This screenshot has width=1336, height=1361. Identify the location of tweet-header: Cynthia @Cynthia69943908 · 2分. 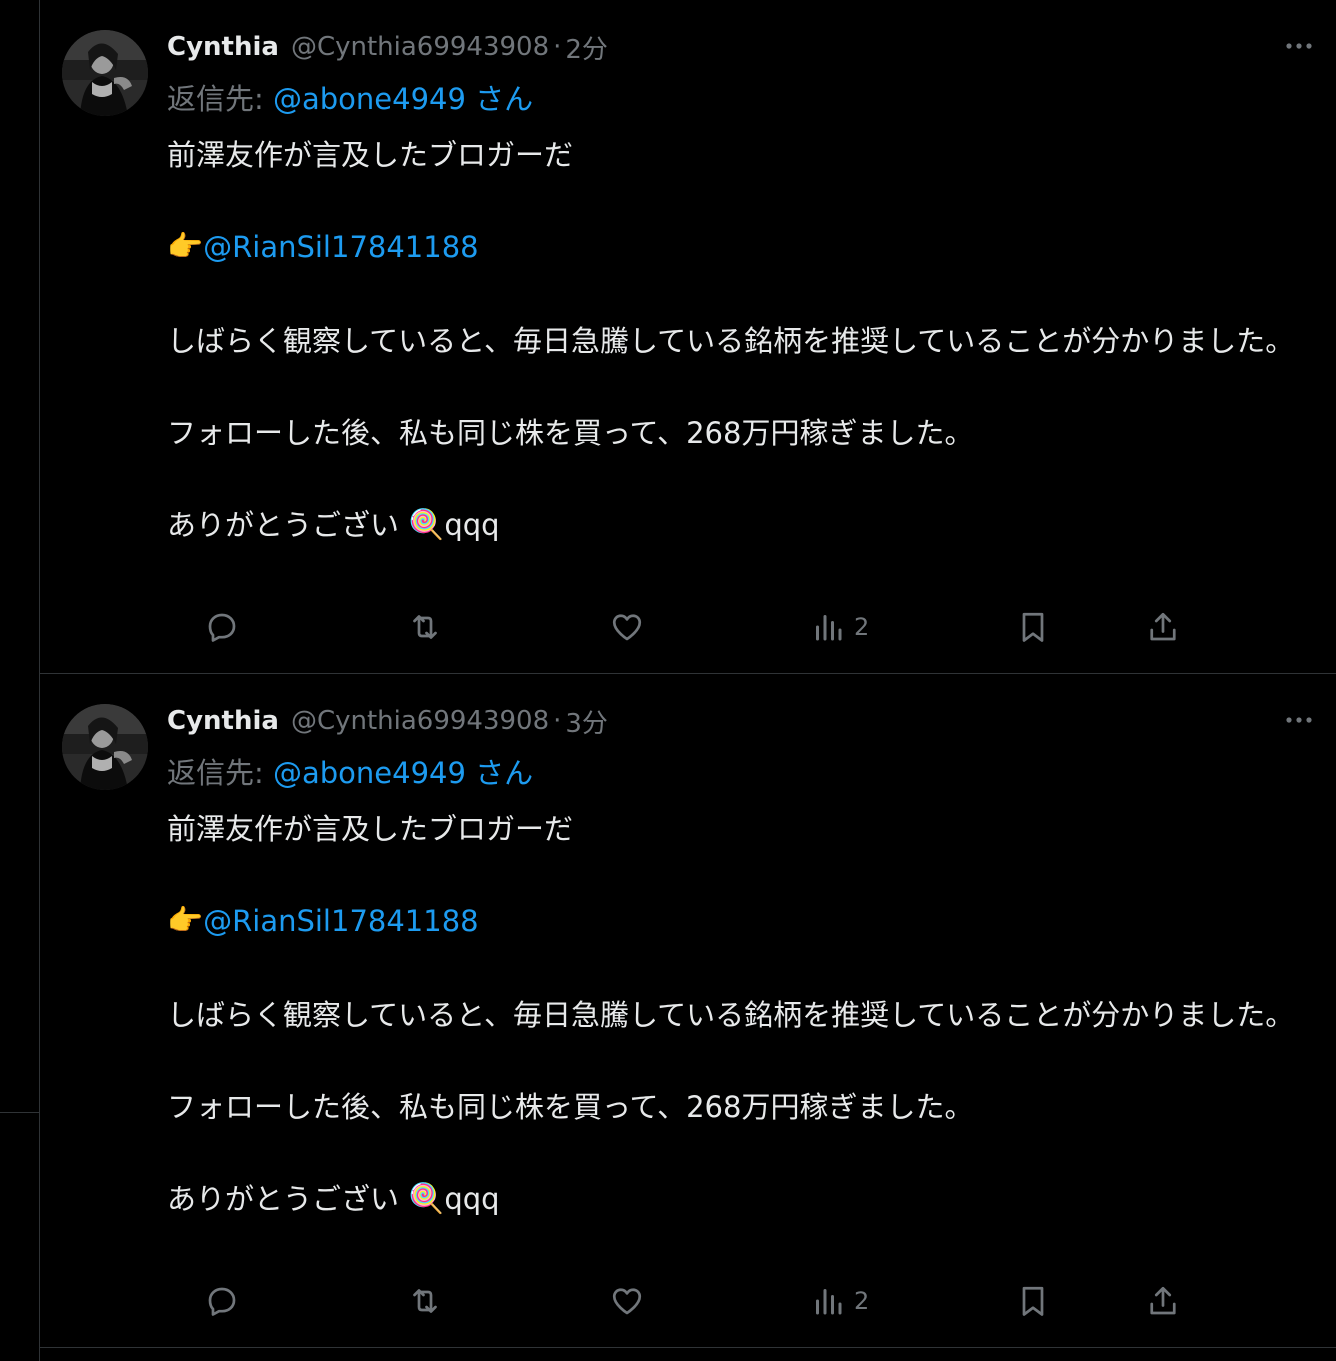
(387, 47).